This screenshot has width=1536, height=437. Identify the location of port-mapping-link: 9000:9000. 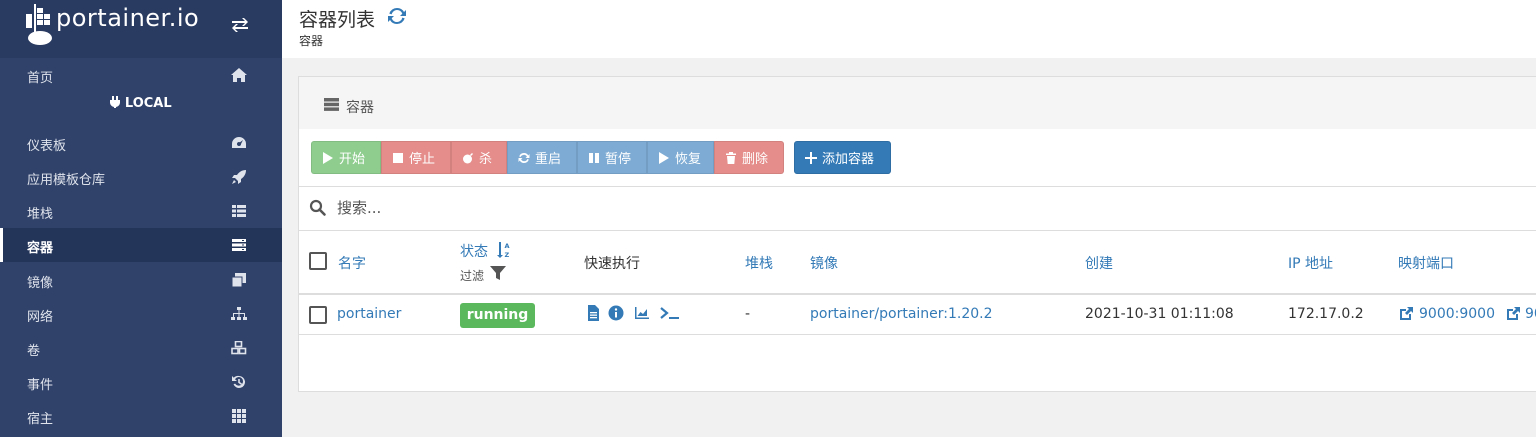
(1457, 314).